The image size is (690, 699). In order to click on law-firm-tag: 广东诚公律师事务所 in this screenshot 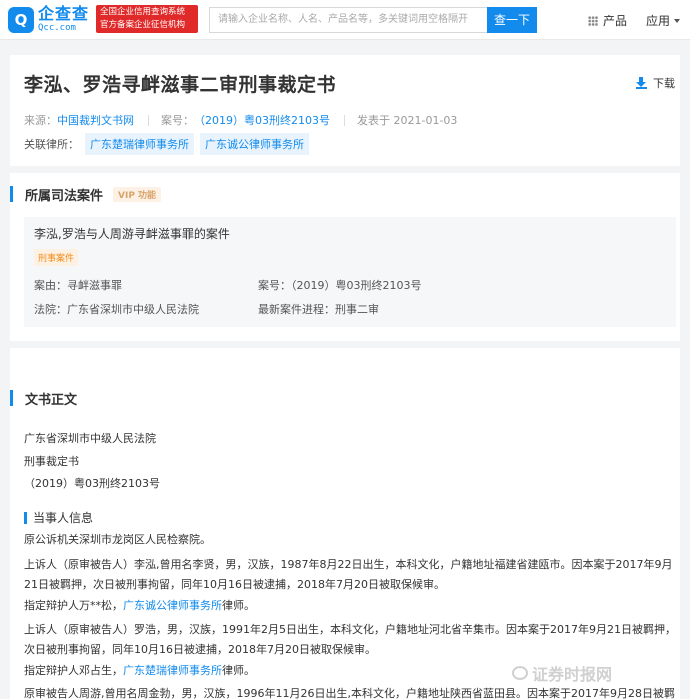, I will do `click(254, 144)`.